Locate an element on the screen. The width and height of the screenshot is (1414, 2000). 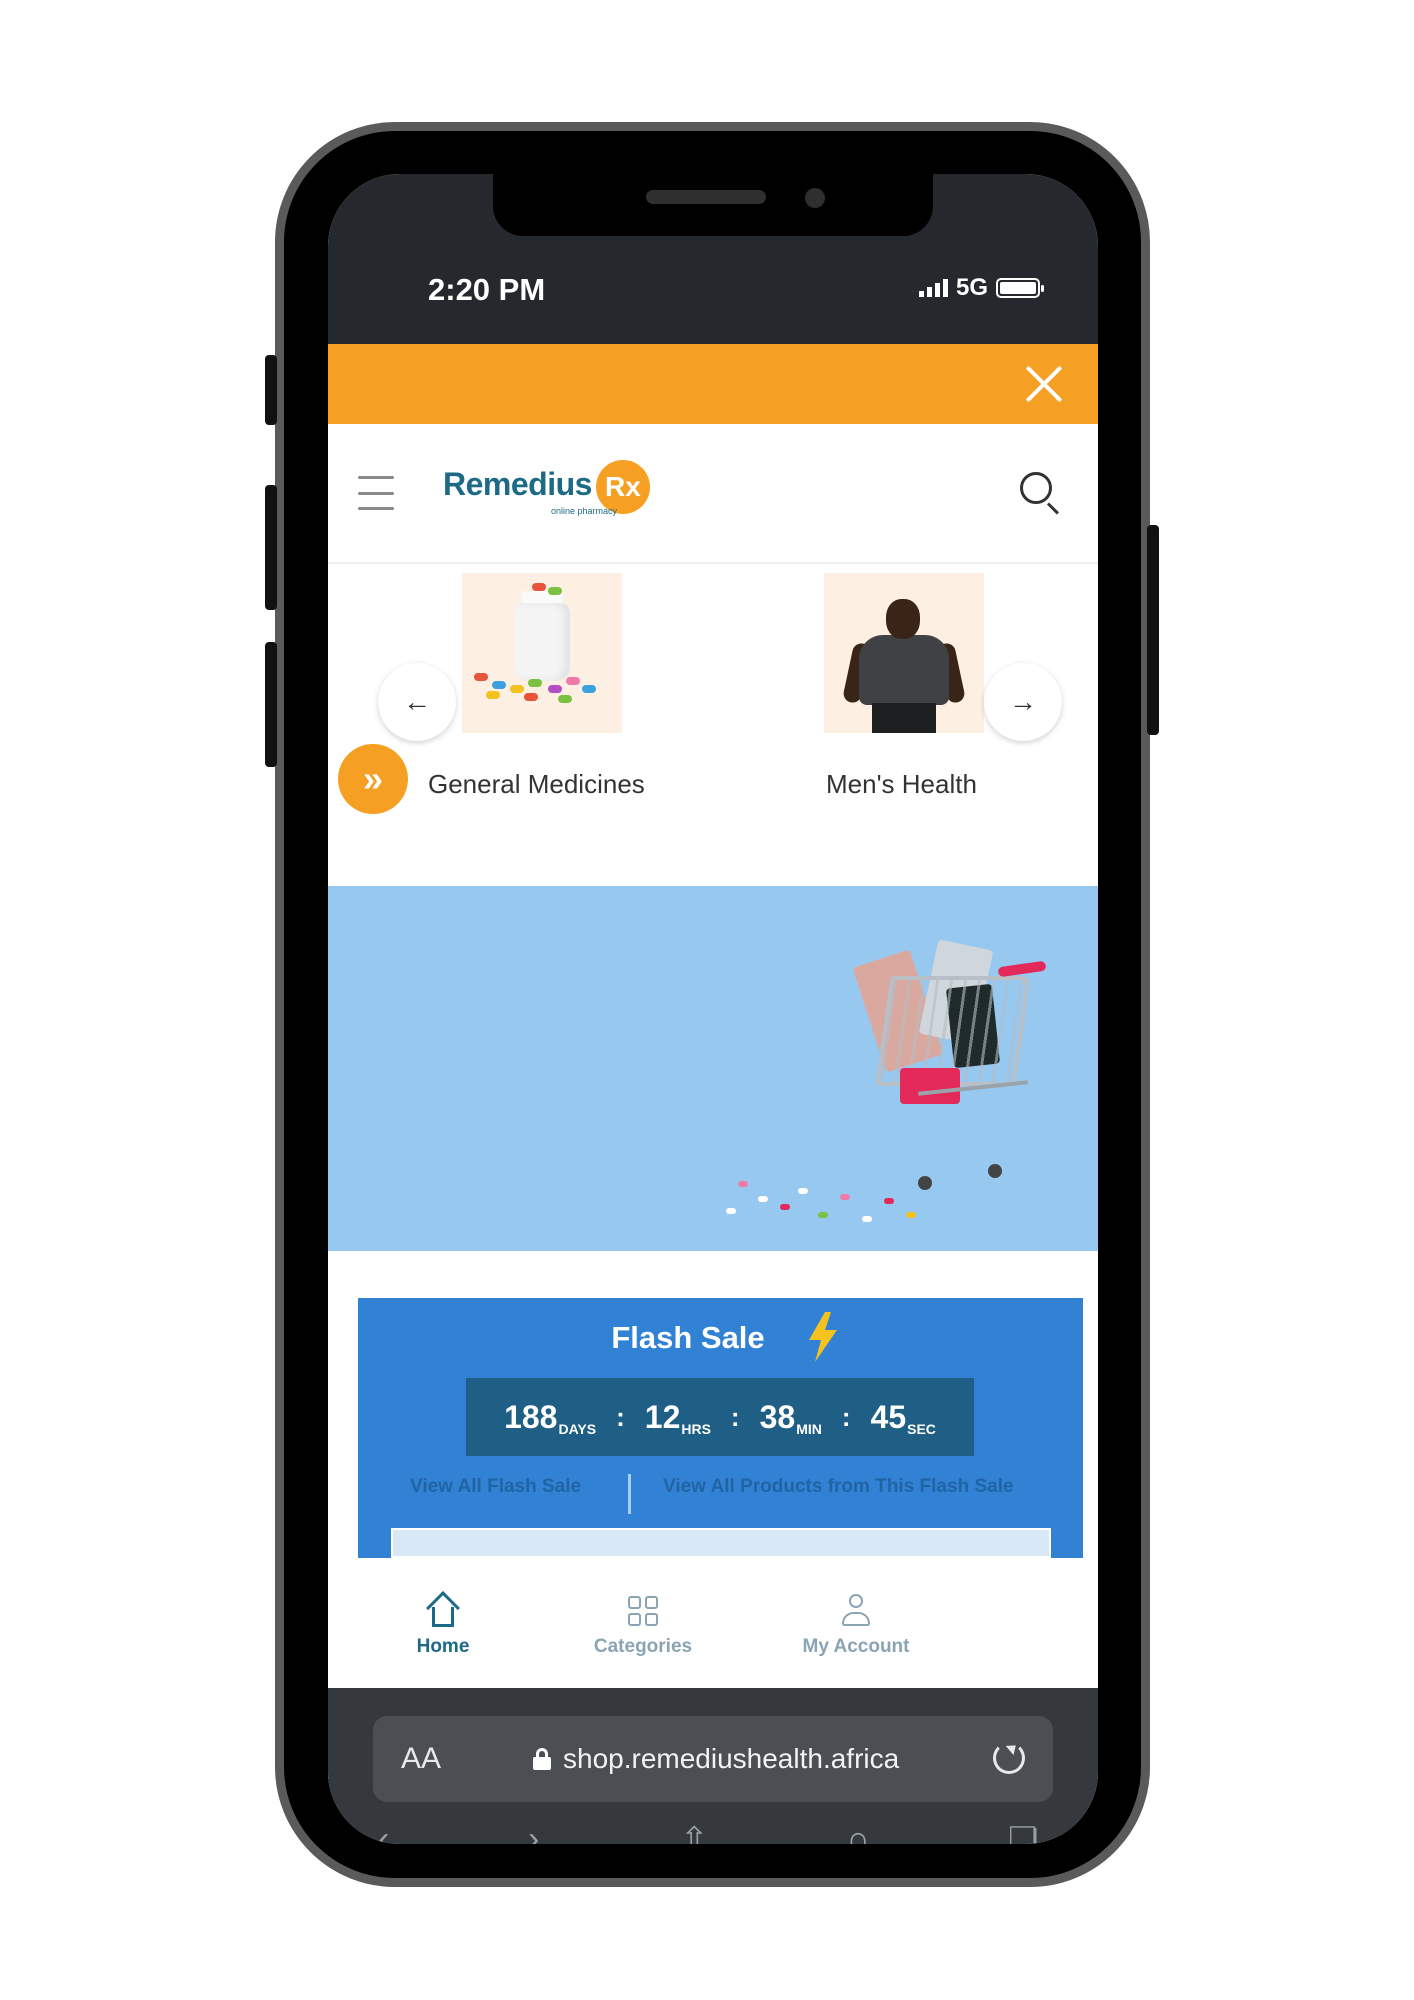
site-header: Remedius Rx online pharmacy is located at coordinates (713, 494).